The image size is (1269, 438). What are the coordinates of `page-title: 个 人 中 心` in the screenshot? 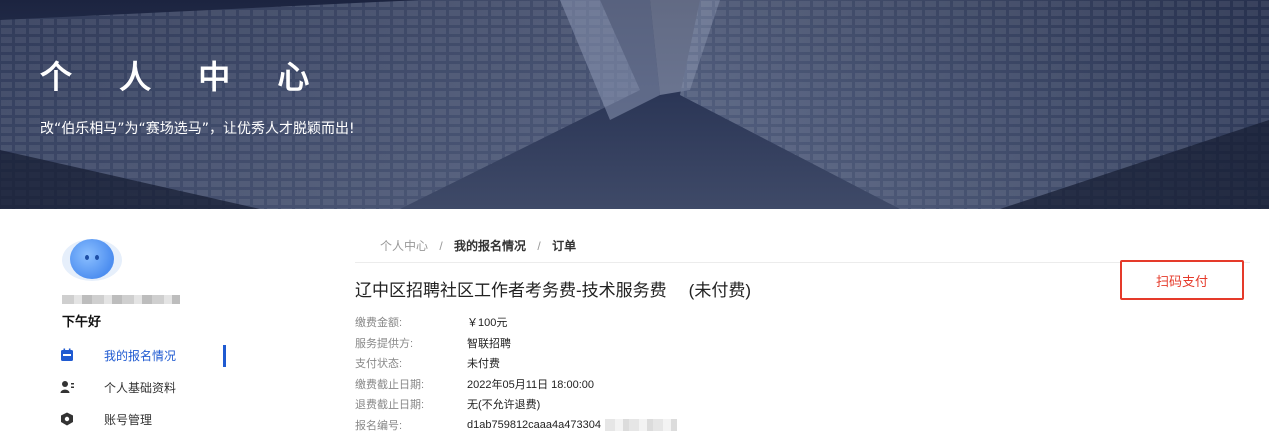 It's located at (184, 77).